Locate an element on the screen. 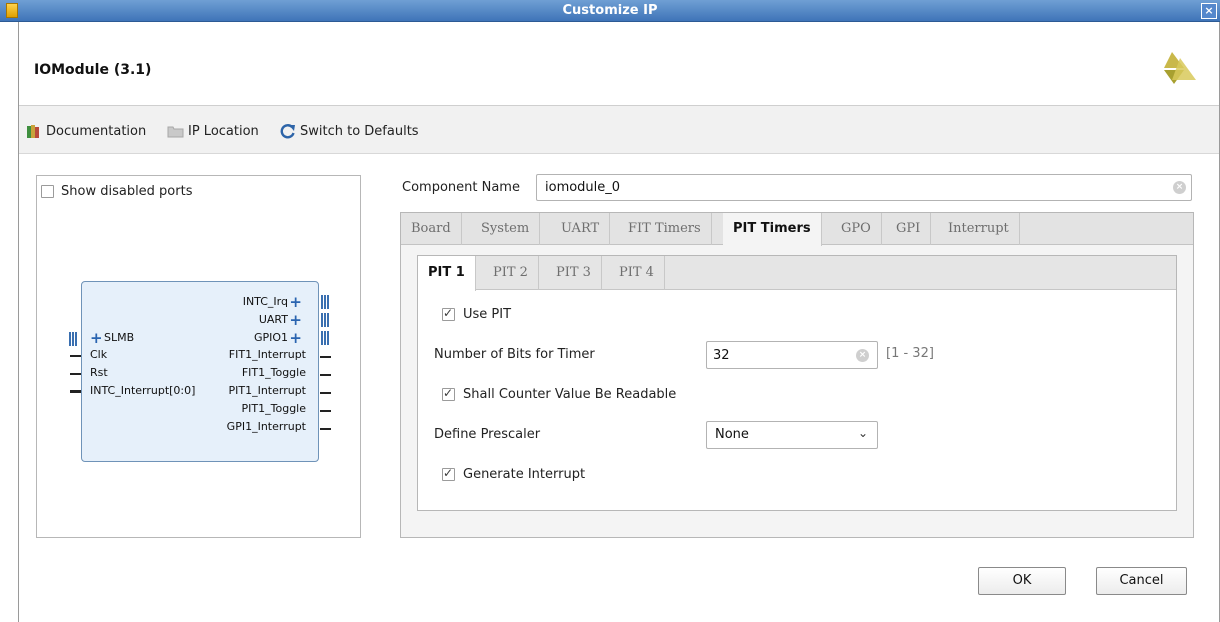 This screenshot has height=622, width=1220. pin-rst is located at coordinates (75, 374).